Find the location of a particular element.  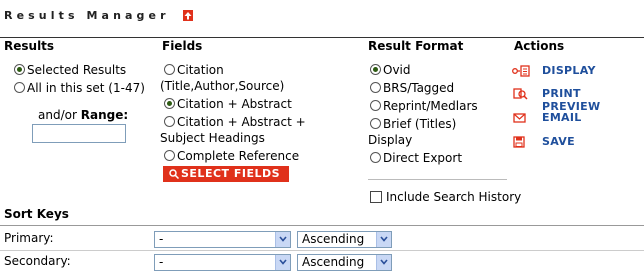

reprint-label: Reprint/Medlars is located at coordinates (430, 106).